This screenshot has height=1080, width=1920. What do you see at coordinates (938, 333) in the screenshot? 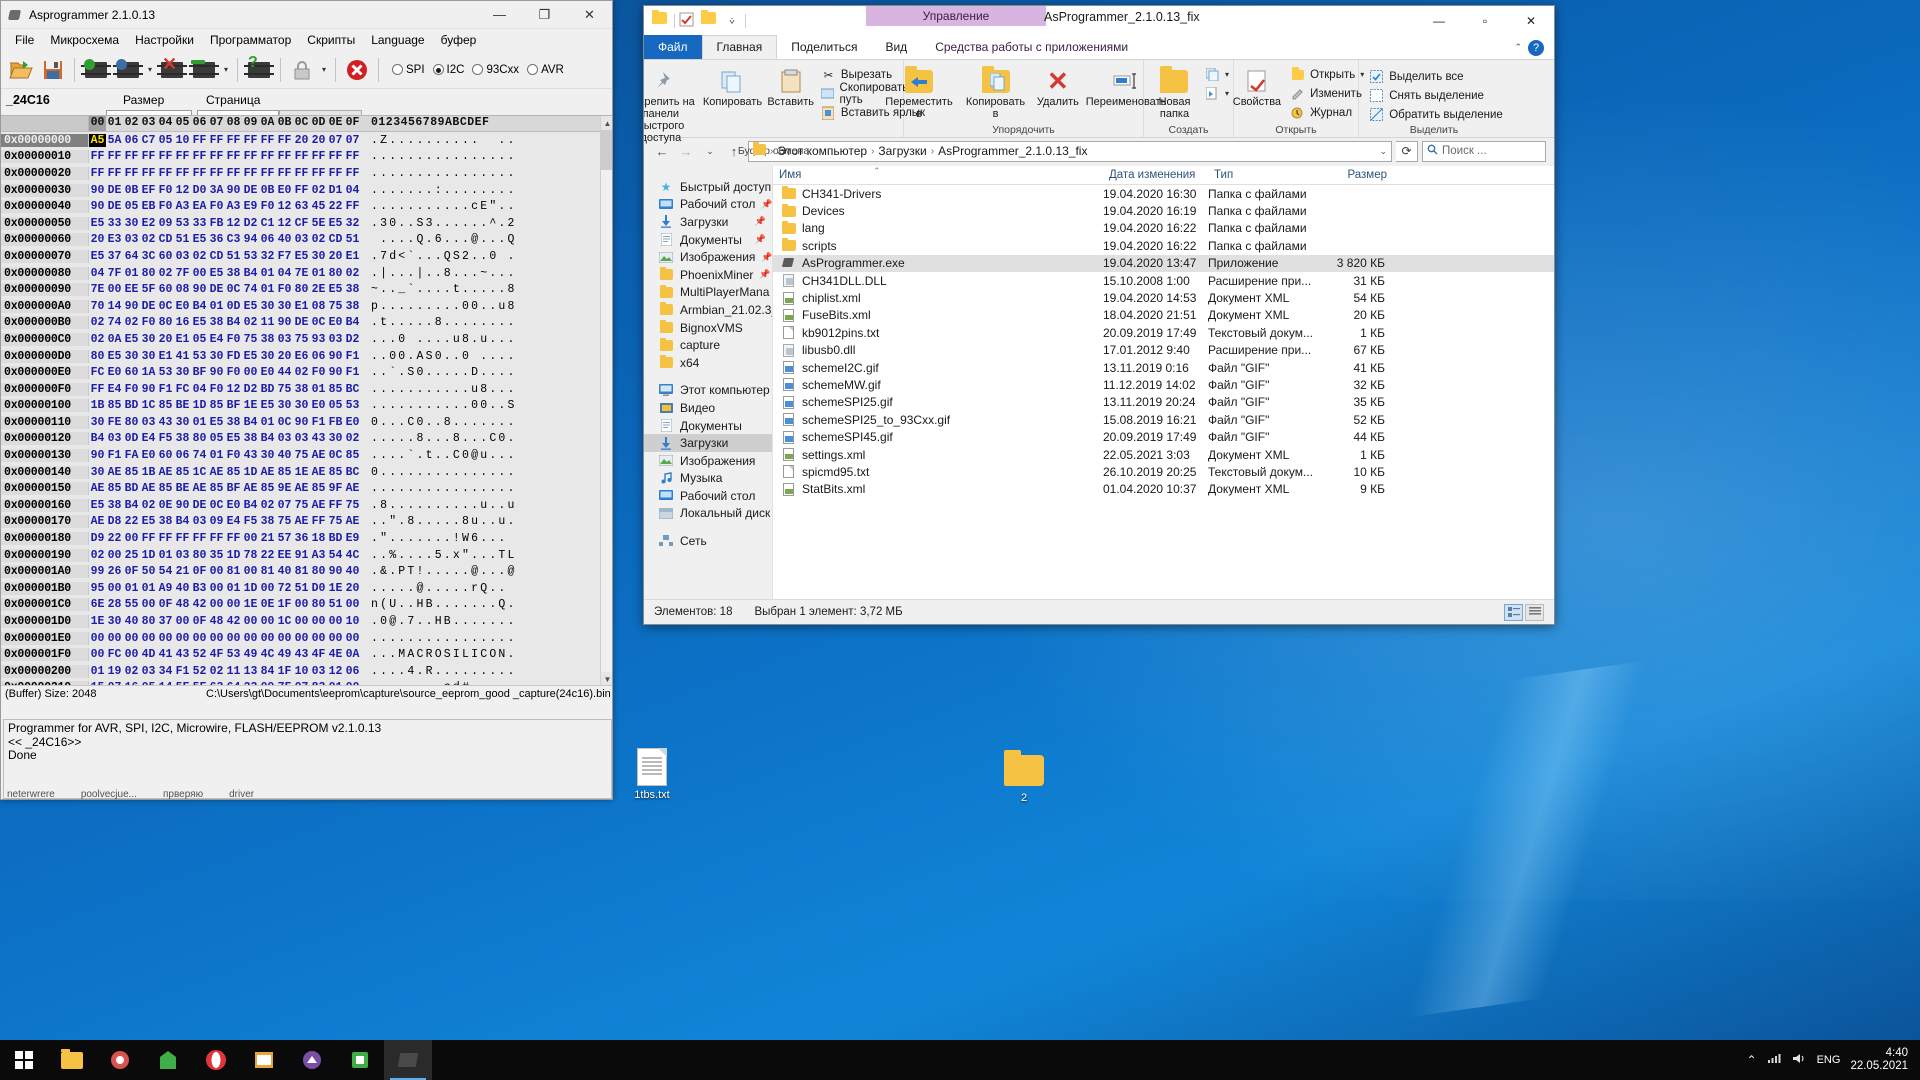
I see `file-name-cell: kb9012pins.txt` at bounding box center [938, 333].